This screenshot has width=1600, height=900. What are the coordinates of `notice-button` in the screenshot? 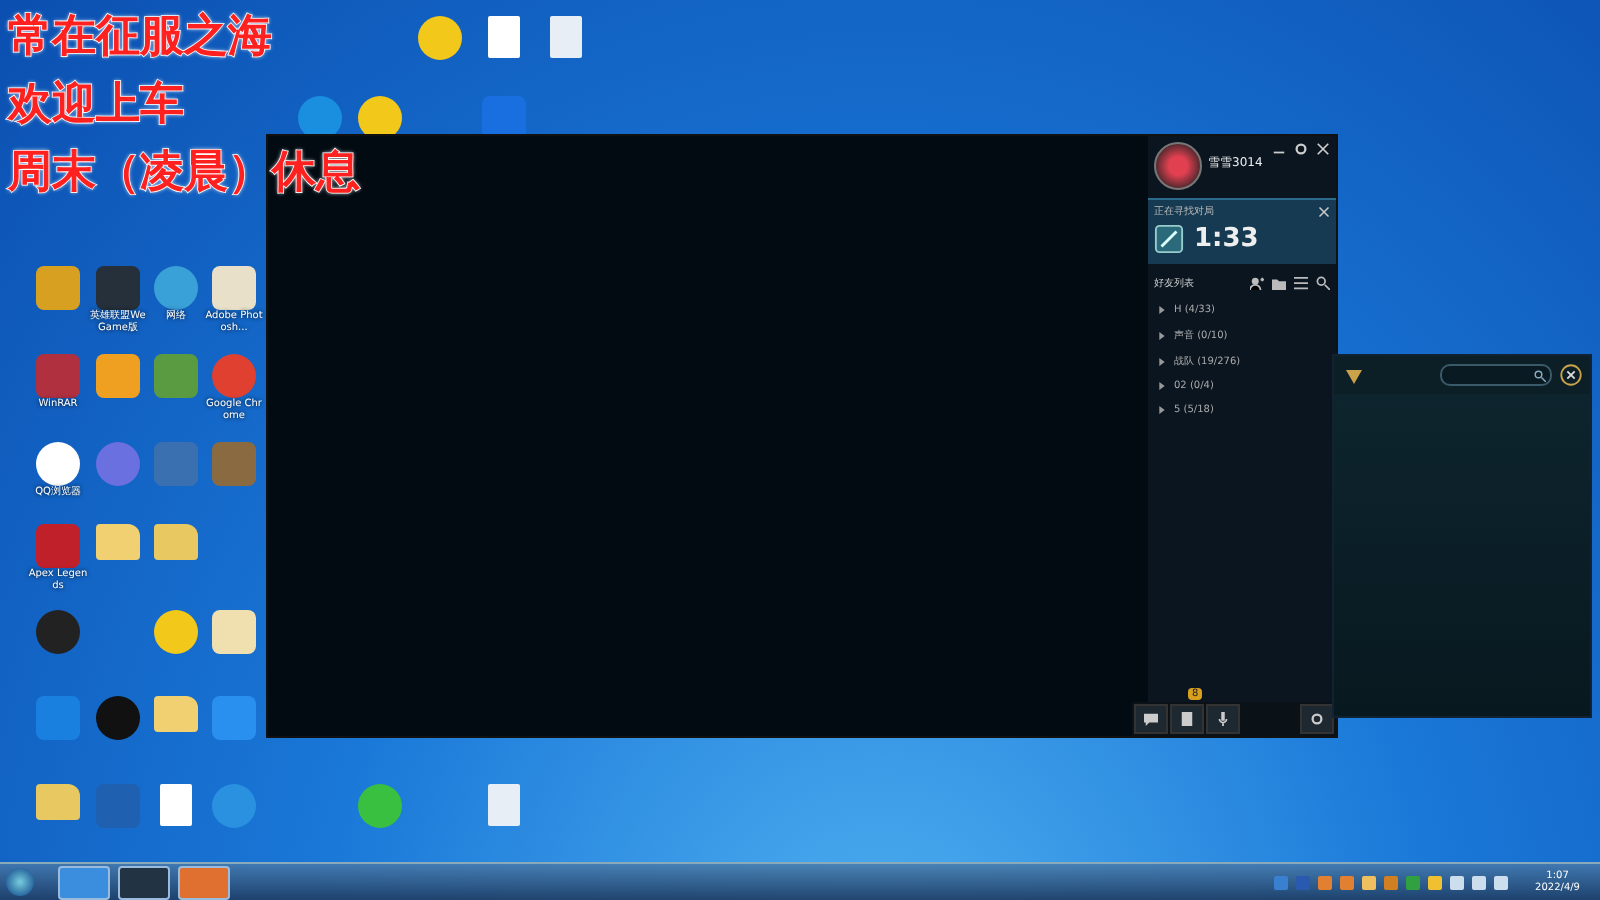 It's located at (1187, 719).